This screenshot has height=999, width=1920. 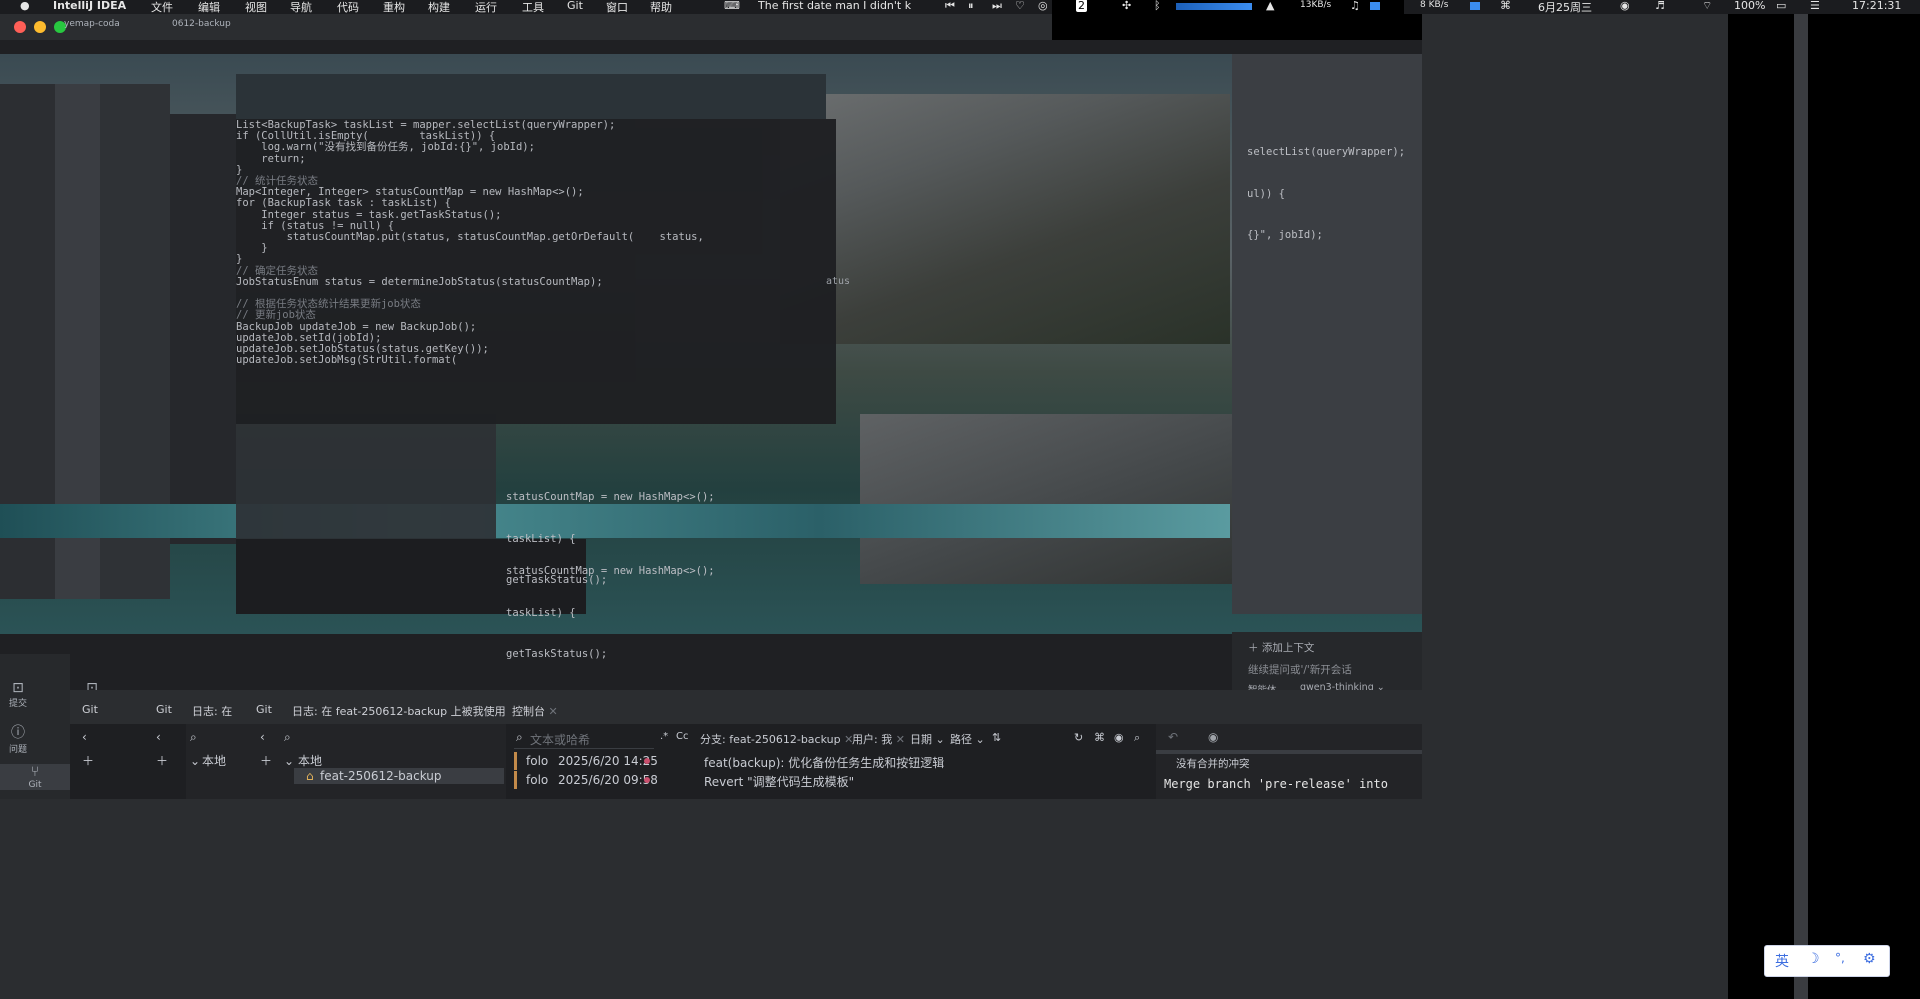 I want to click on table-row: folo 2025/6/20 09:58 Revert "调整代码生成模板", so click(x=804, y=780).